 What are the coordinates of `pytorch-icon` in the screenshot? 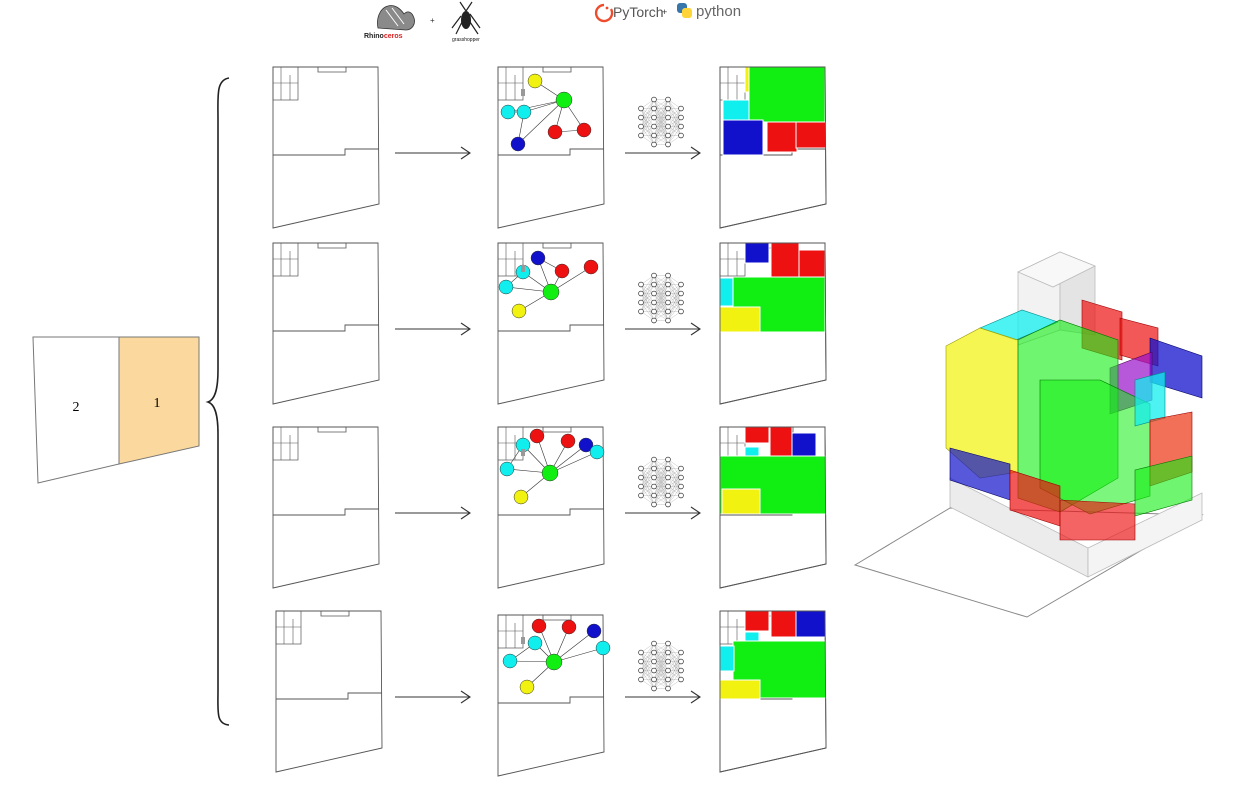 It's located at (604, 13).